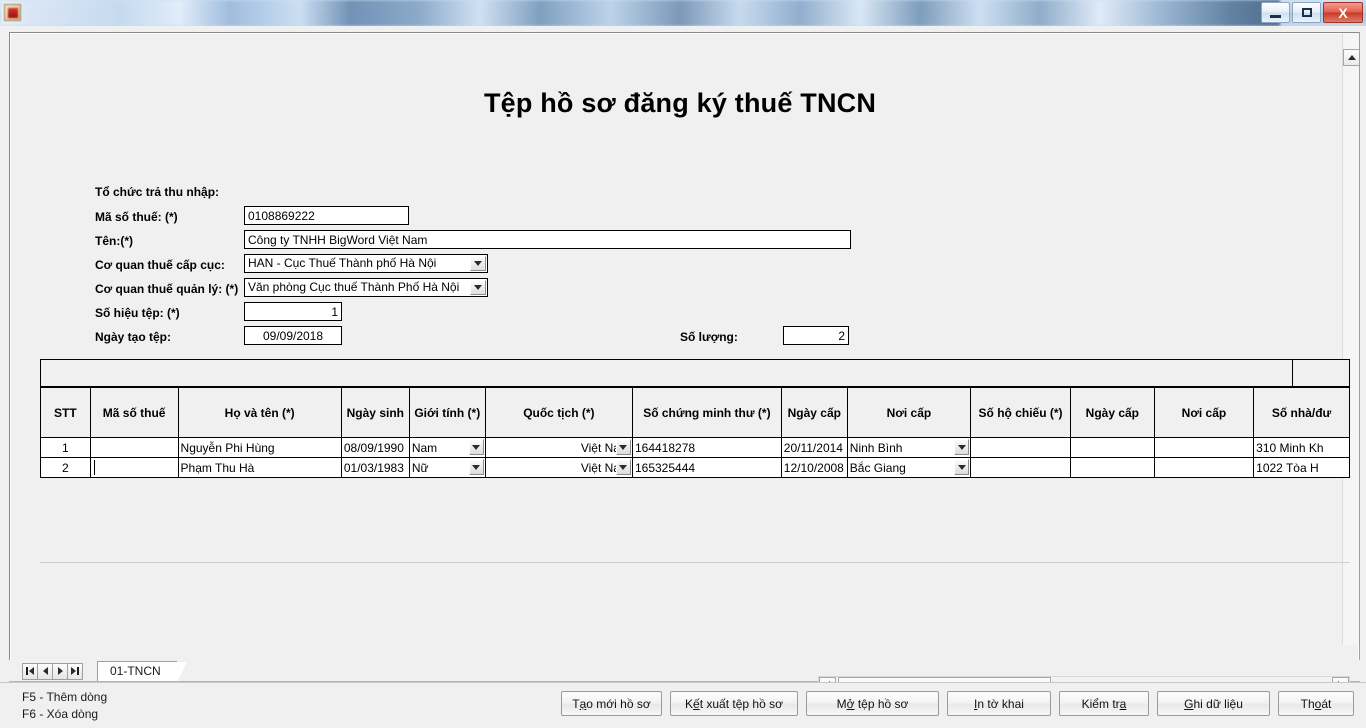 The width and height of the screenshot is (1366, 728). I want to click on hint-add-row: F5 - Thêm dòng, so click(65, 697).